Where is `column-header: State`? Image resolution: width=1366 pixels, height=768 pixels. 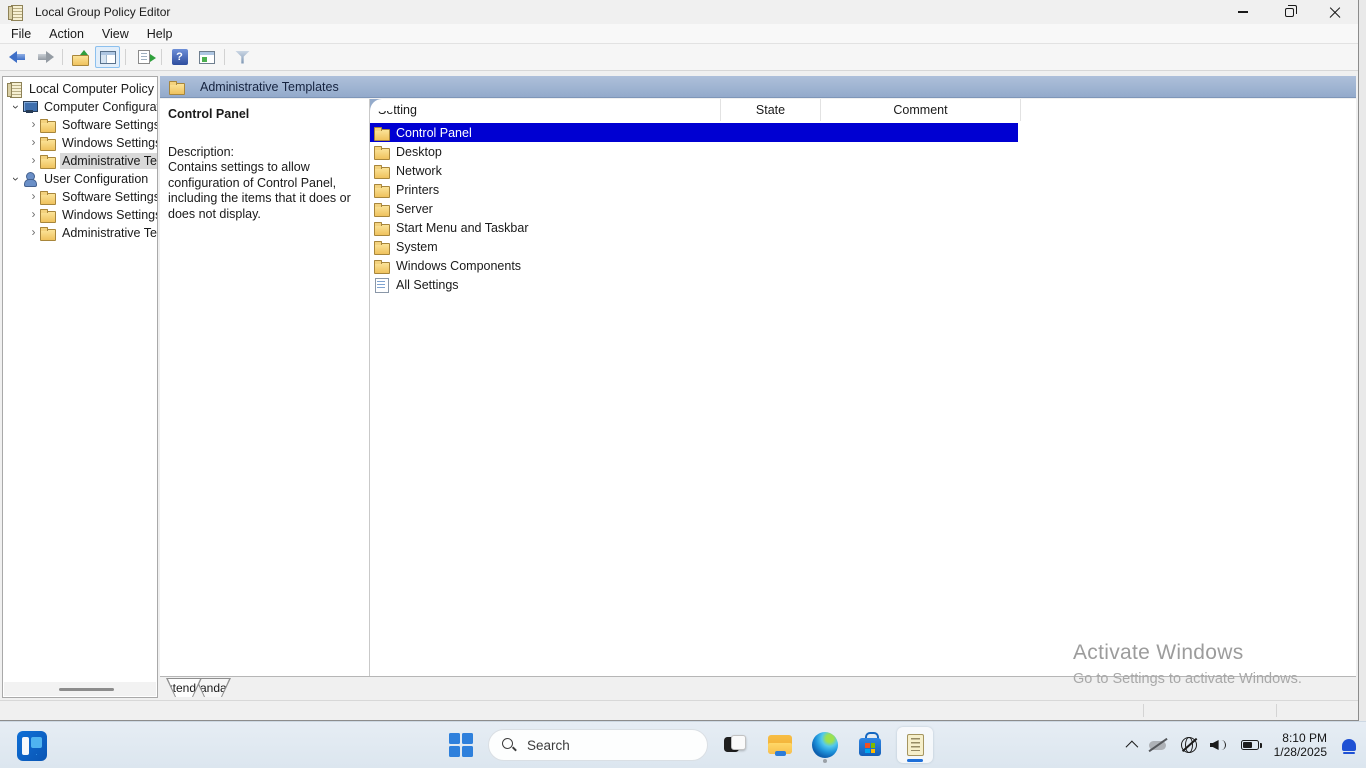
column-header: State is located at coordinates (771, 110).